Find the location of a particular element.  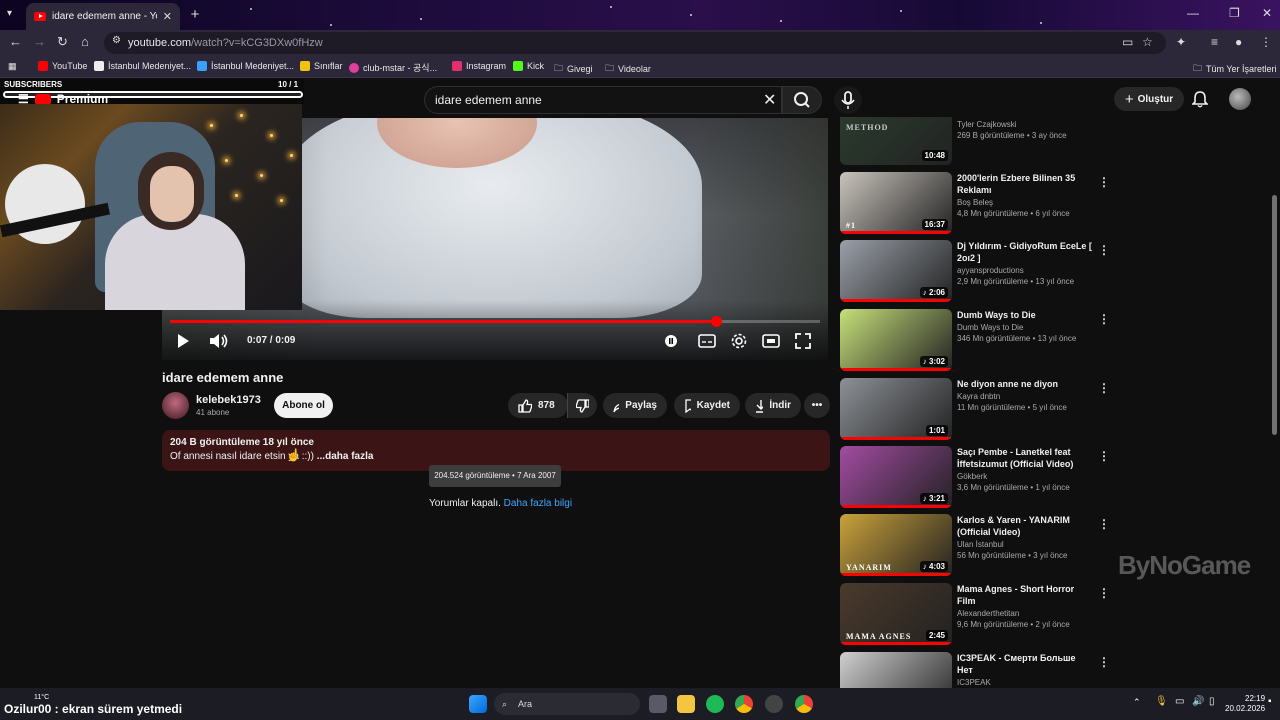

bookmark-videolar: 🗀 Videolar is located at coordinates (628, 69).